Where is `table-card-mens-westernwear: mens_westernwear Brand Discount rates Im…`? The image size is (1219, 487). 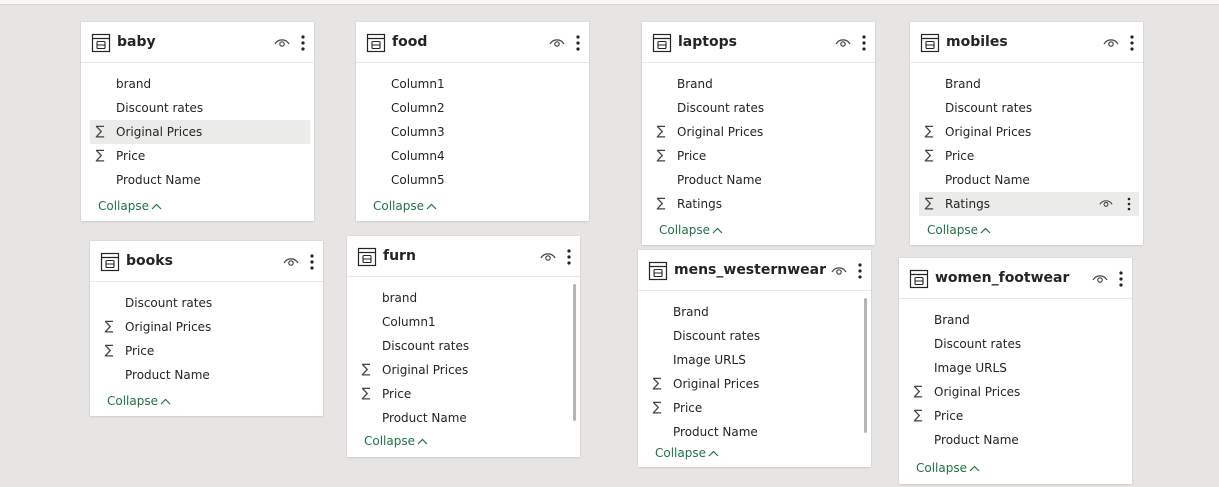
table-card-mens-westernwear: mens_westernwear Brand Discount rates Im… is located at coordinates (754, 358).